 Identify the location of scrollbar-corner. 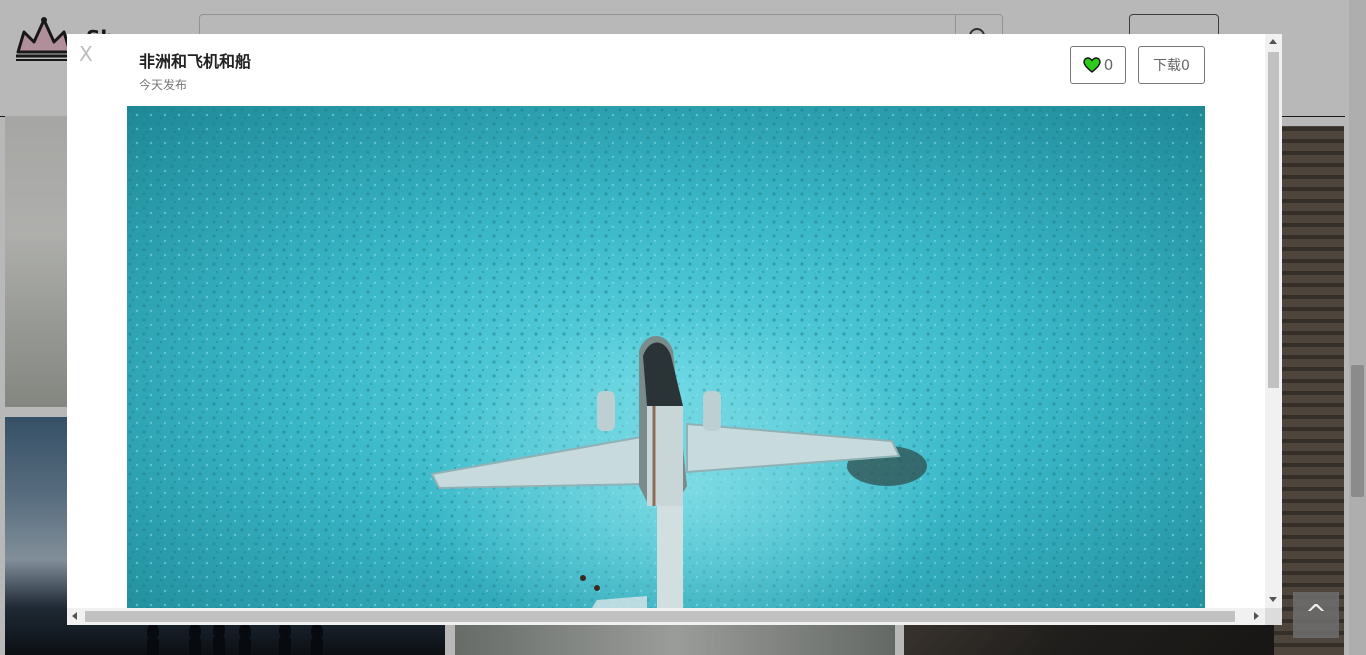
(1273, 616).